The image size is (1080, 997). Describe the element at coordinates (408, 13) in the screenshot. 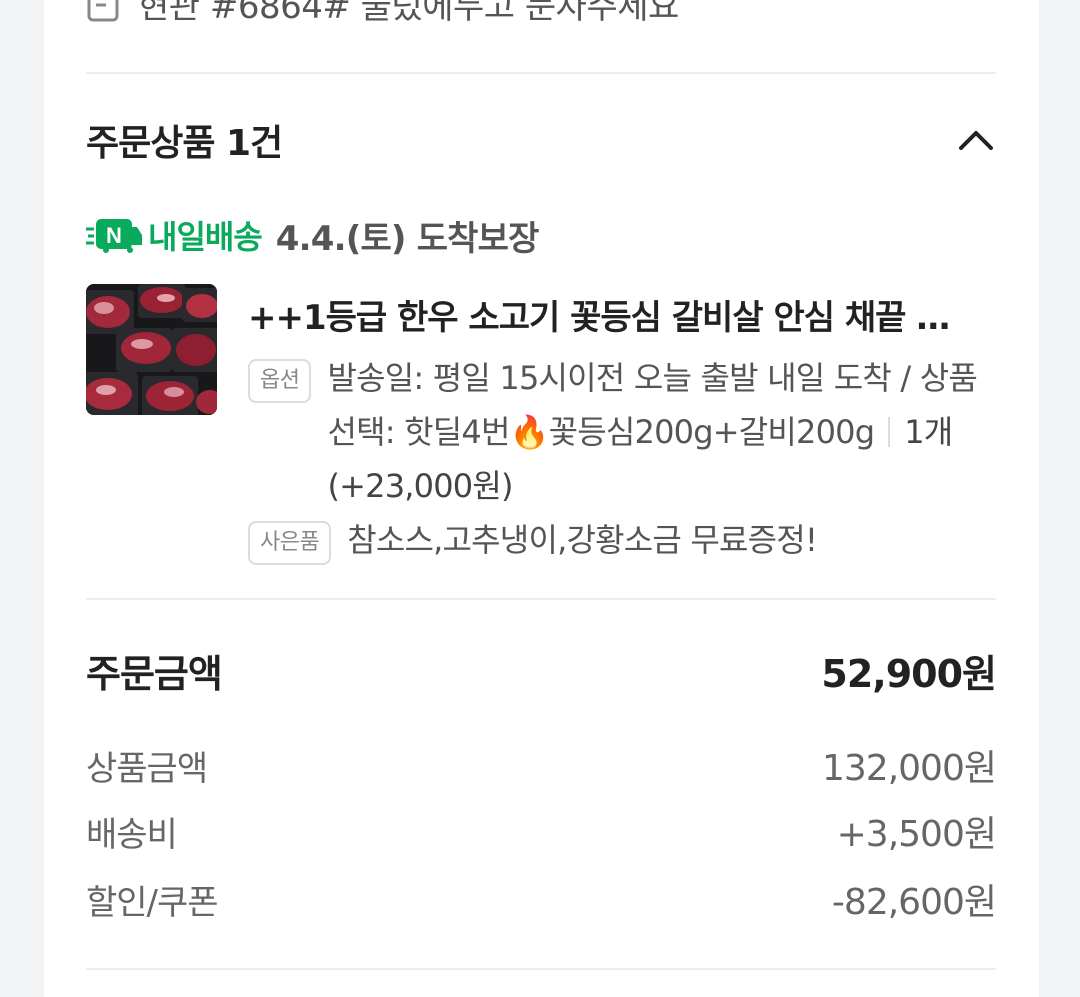

I see `delivery-memo-text: 현관 #6864# 눌렀에두고 문자주세요` at that location.